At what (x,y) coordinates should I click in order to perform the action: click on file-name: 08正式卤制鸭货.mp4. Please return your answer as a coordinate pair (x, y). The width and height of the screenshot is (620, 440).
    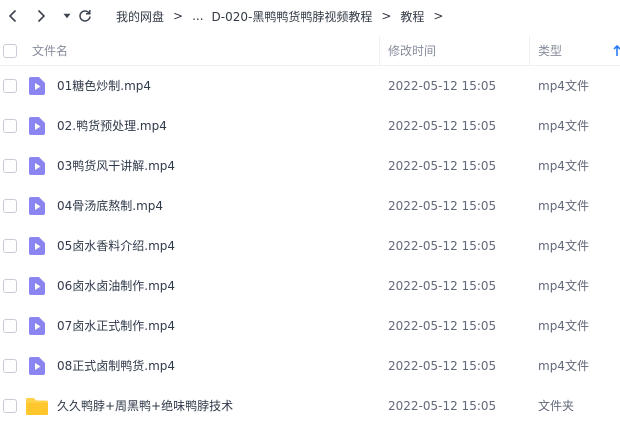
    Looking at the image, I should click on (116, 366).